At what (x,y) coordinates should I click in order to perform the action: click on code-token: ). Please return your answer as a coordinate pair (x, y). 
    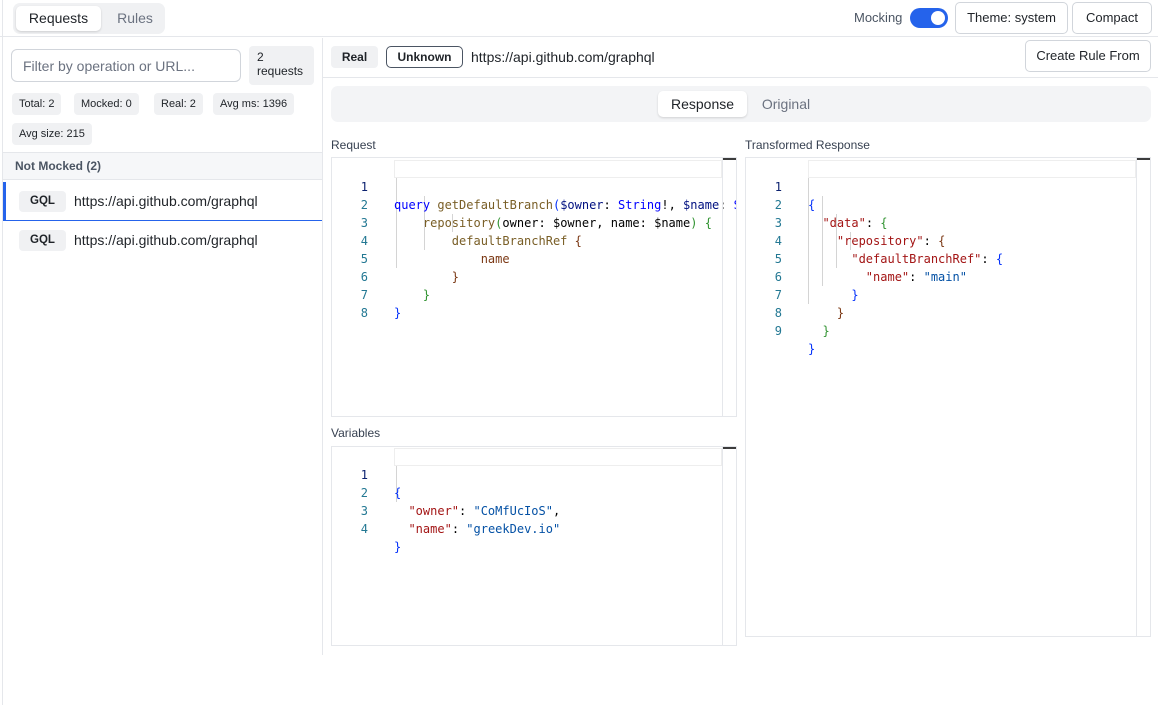
    Looking at the image, I should click on (694, 223).